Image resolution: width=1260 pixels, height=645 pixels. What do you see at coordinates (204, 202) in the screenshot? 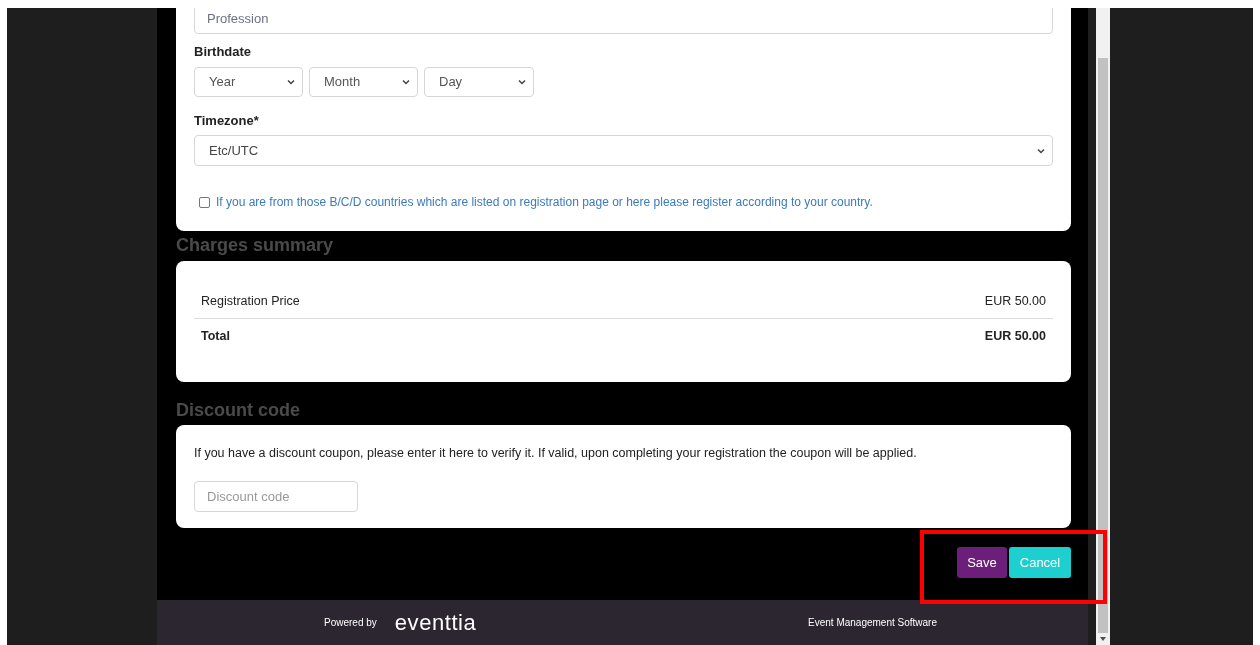
I see `checkbox` at bounding box center [204, 202].